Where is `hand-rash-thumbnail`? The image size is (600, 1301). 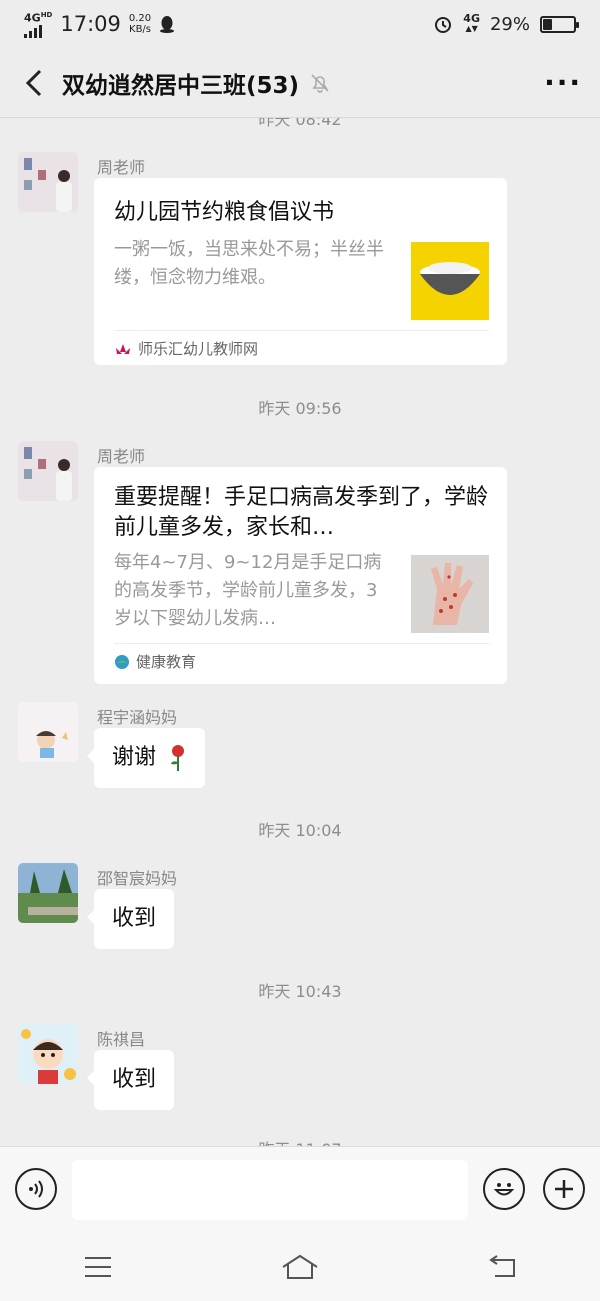
hand-rash-thumbnail is located at coordinates (450, 594).